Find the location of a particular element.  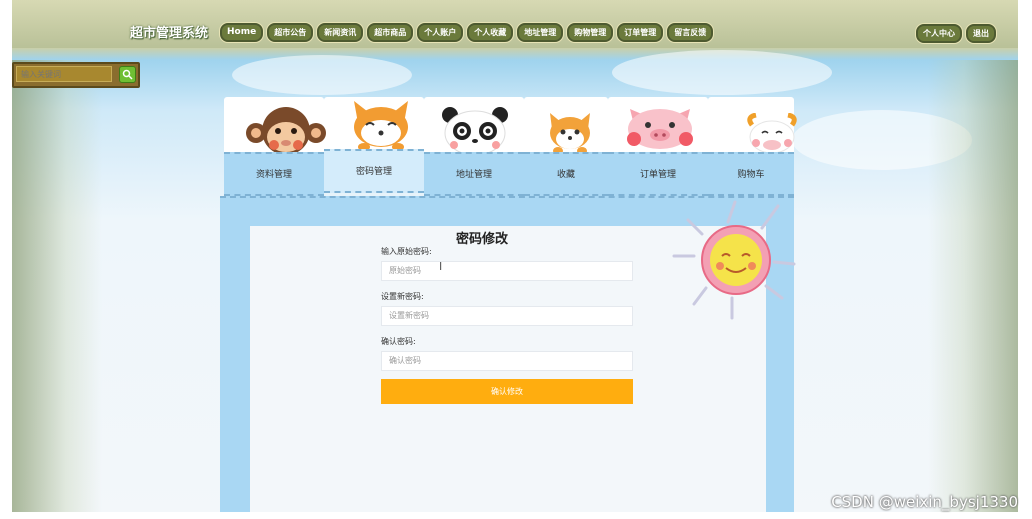

nav-address: 地址管理 is located at coordinates (540, 32).